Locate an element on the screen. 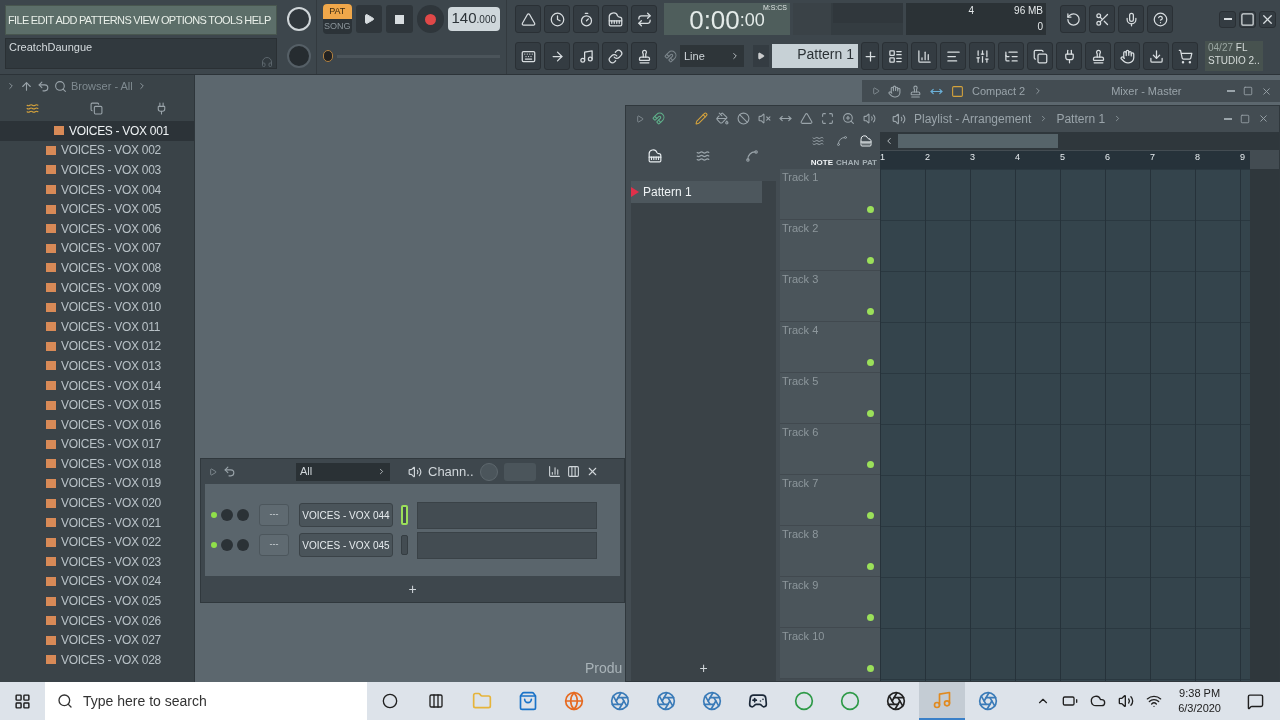 This screenshot has width=1280, height=720. browser-item: VOICES - VOX 011 is located at coordinates (97, 326).